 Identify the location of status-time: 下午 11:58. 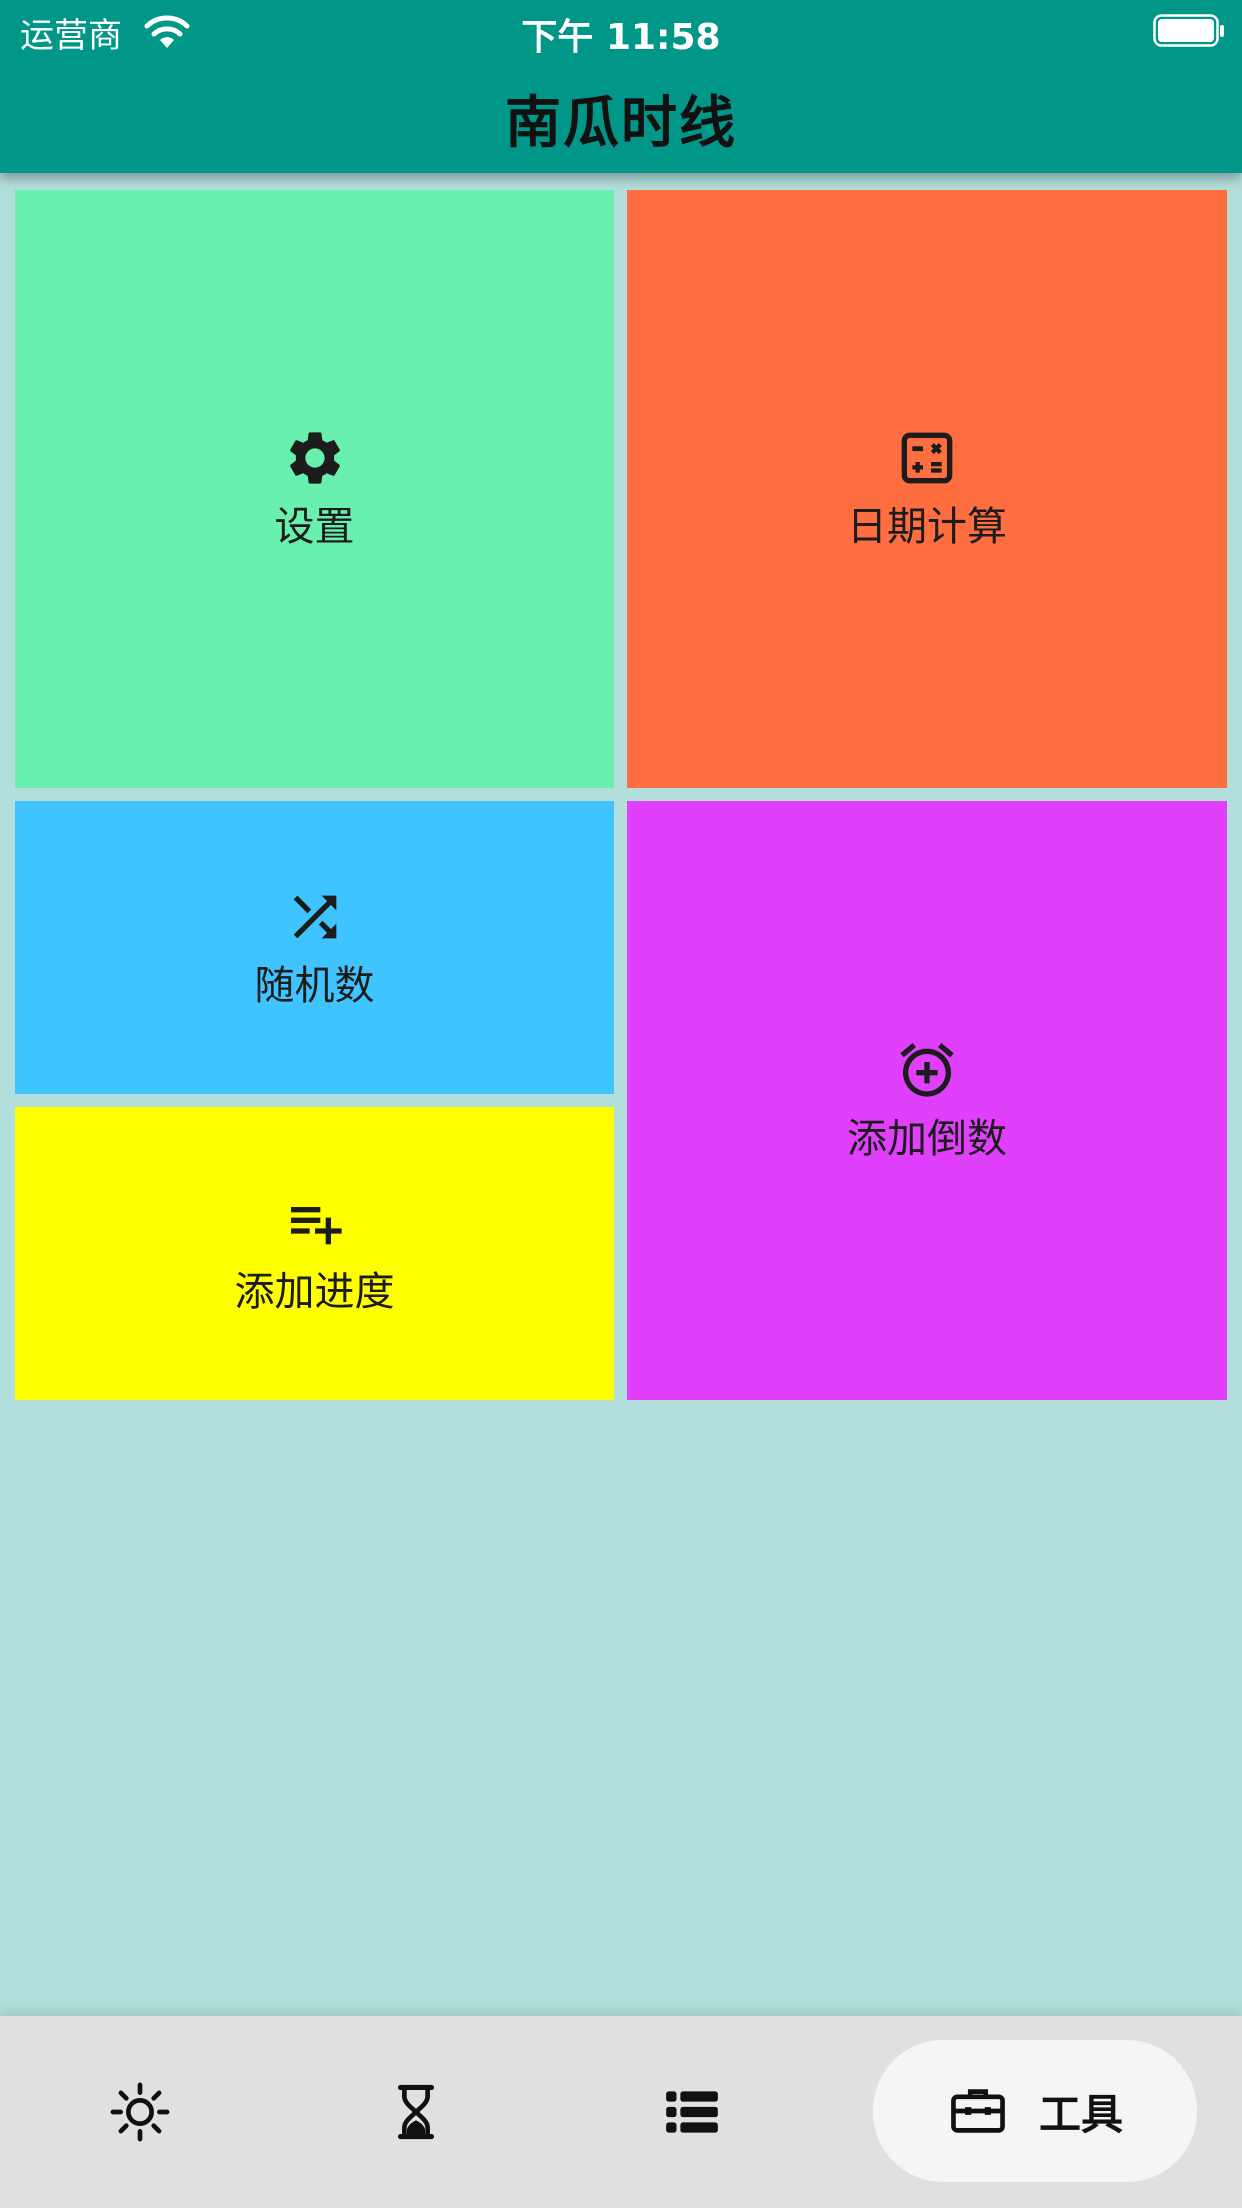
(621, 37).